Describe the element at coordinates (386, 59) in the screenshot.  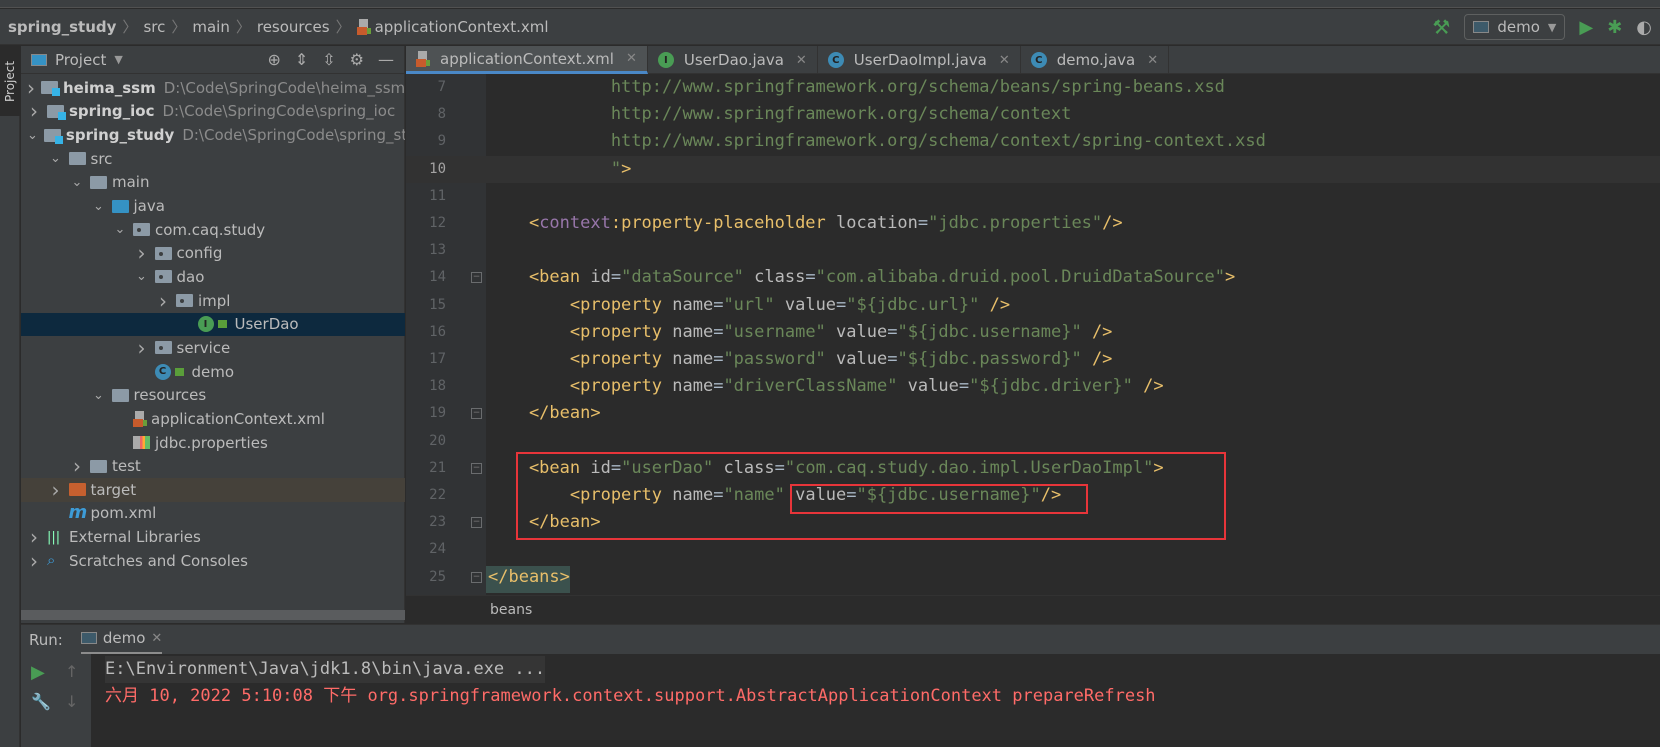
I see `hide-panel-icon: —` at that location.